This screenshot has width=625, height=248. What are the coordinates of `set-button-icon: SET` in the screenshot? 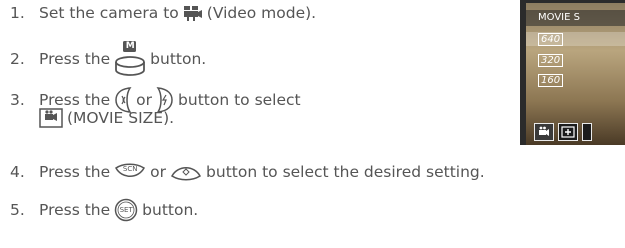 It's located at (126, 210).